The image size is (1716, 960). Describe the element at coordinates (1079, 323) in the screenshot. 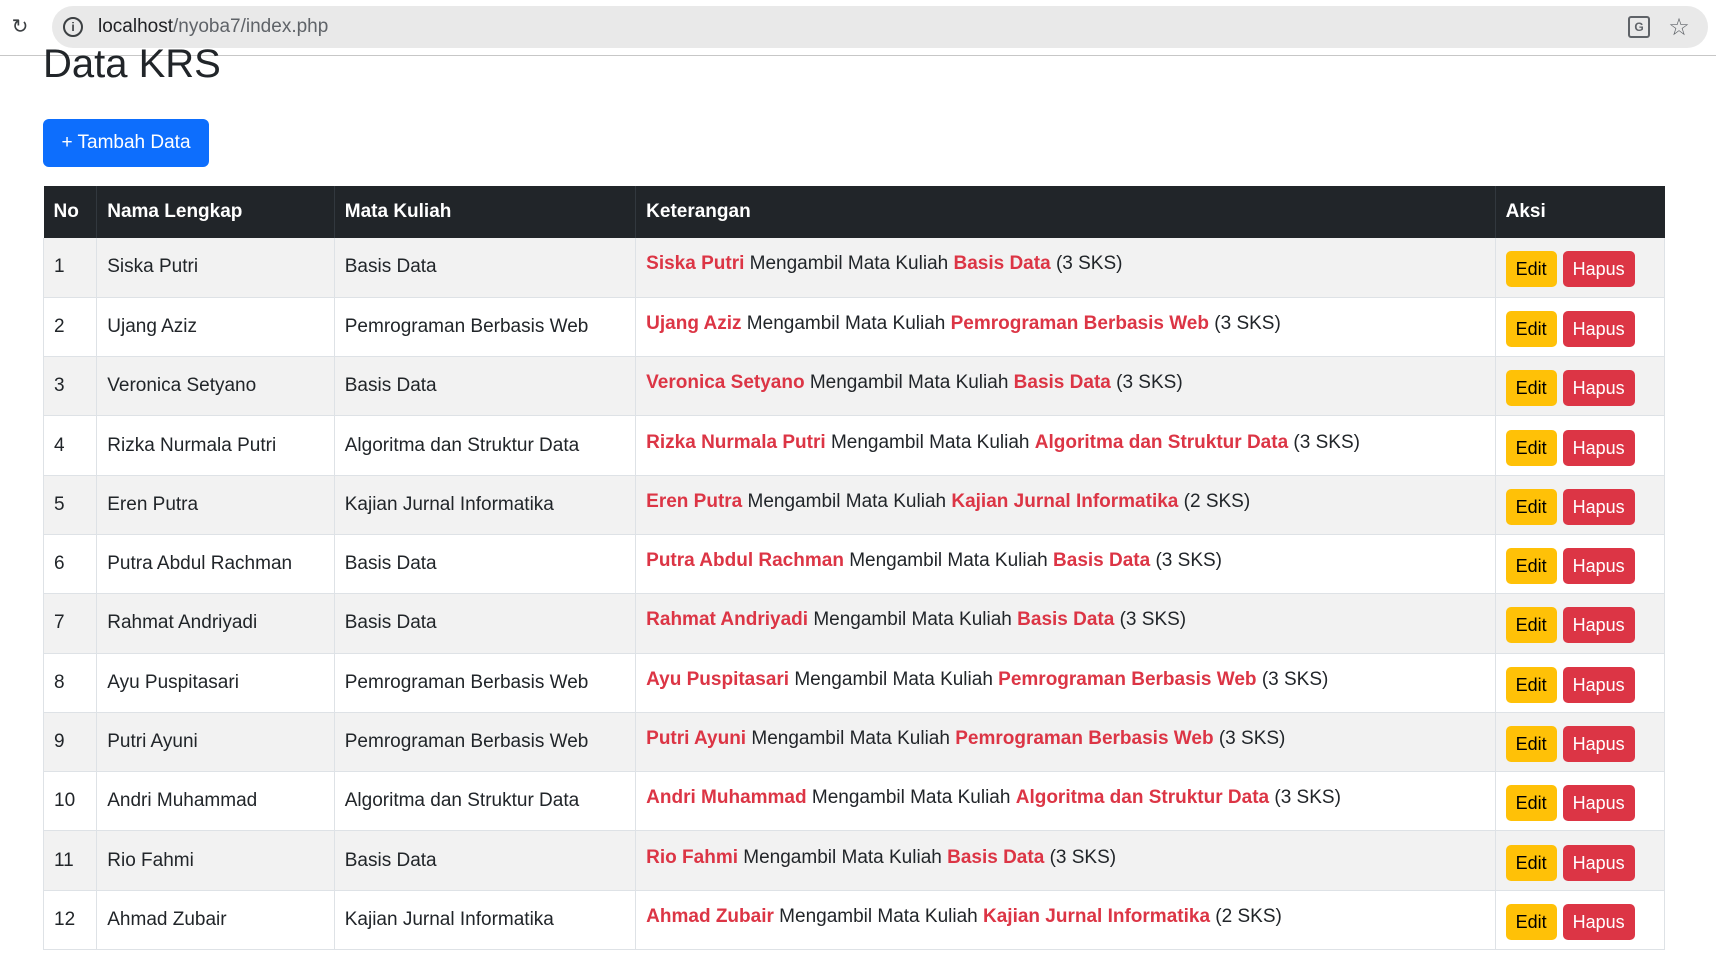

I see `desc-course-name: Pemrograman Berbasis Web` at that location.